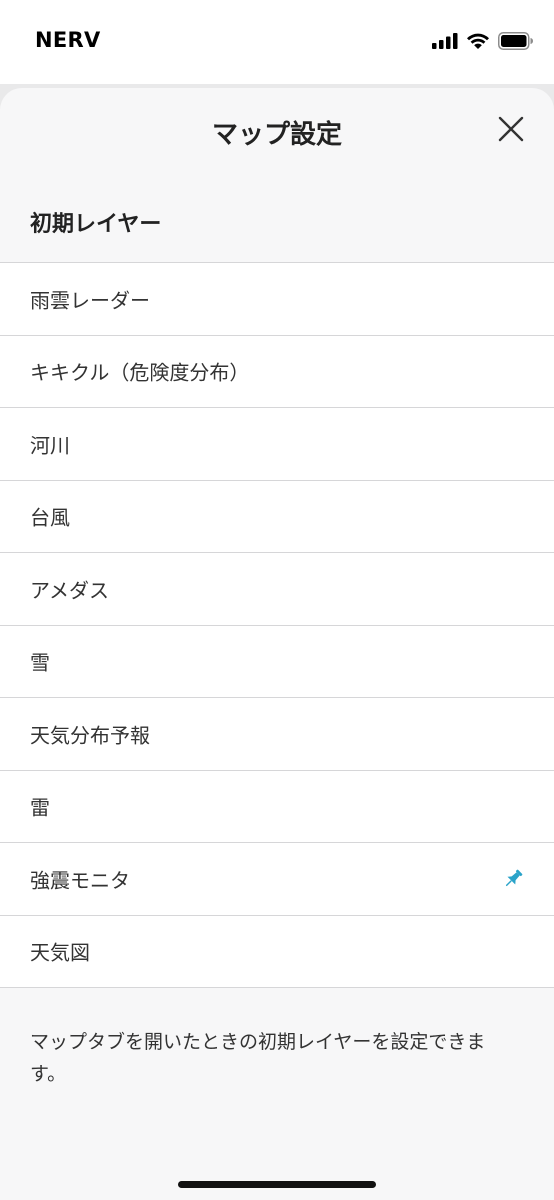 This screenshot has height=1200, width=554. What do you see at coordinates (277, 952) in the screenshot?
I see `layer-item-weather-map: 天気図` at bounding box center [277, 952].